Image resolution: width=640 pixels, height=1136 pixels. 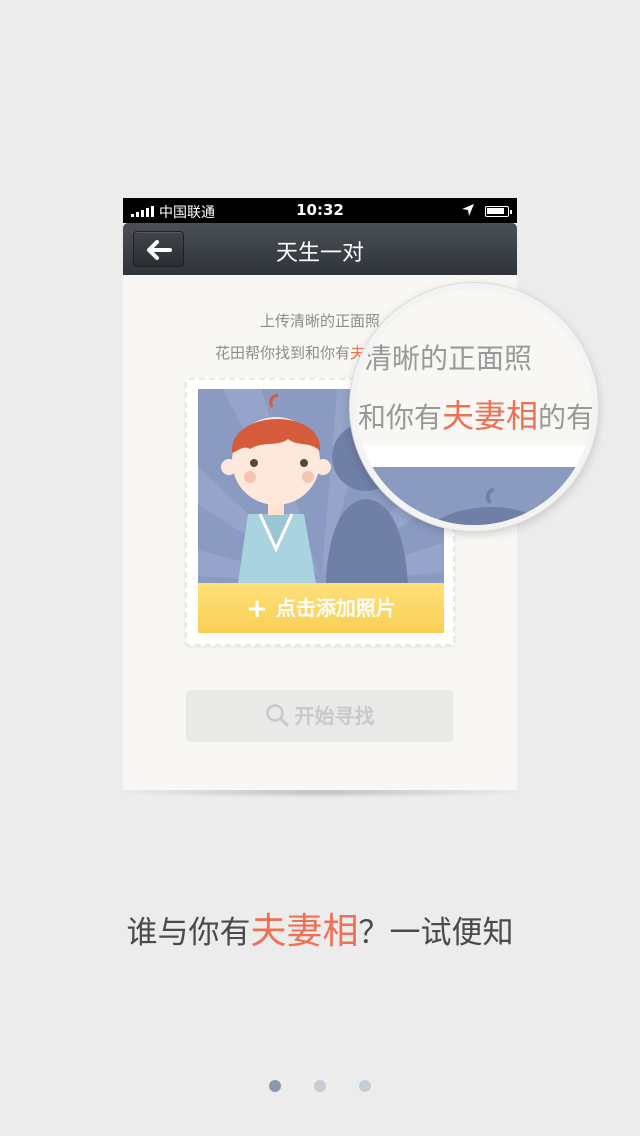 What do you see at coordinates (282, 353) in the screenshot?
I see `upload-hint-prefix: 花田帮你找到和你有` at bounding box center [282, 353].